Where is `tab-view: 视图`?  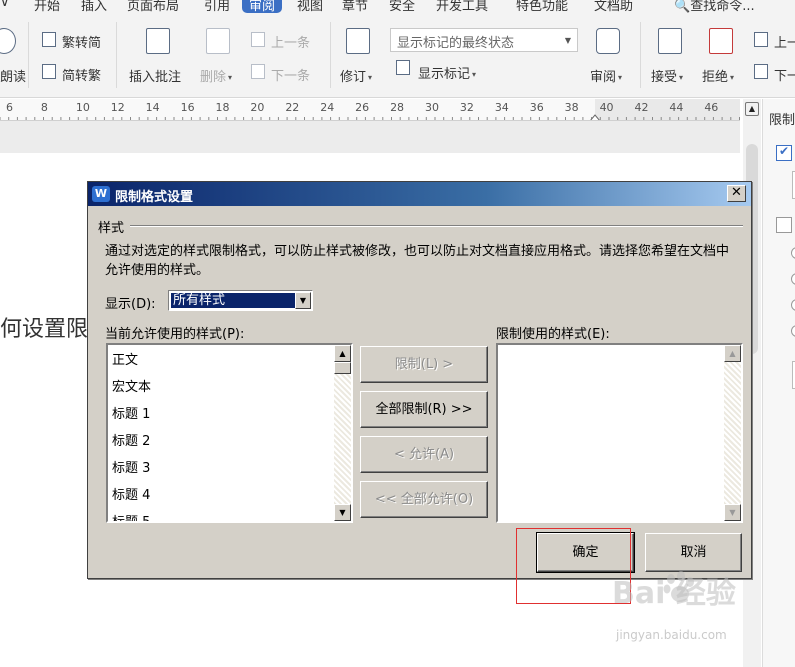 tab-view: 视图 is located at coordinates (310, 7).